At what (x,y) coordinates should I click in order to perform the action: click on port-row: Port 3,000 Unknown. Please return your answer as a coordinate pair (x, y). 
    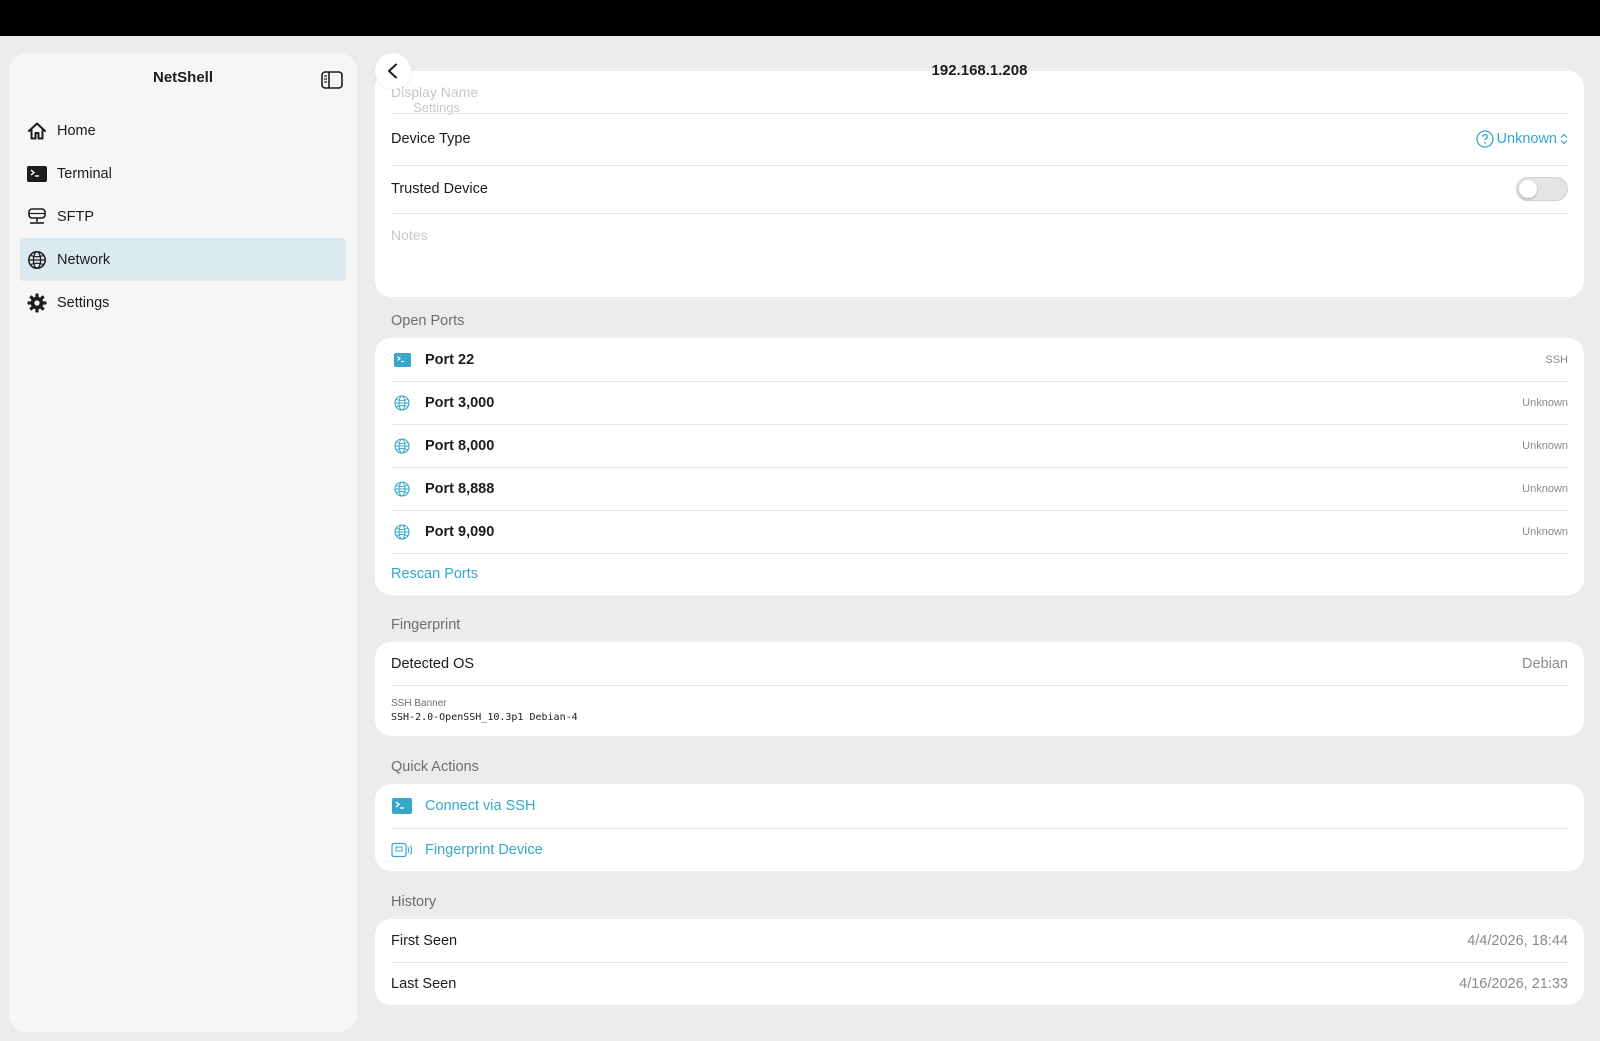
    Looking at the image, I should click on (979, 402).